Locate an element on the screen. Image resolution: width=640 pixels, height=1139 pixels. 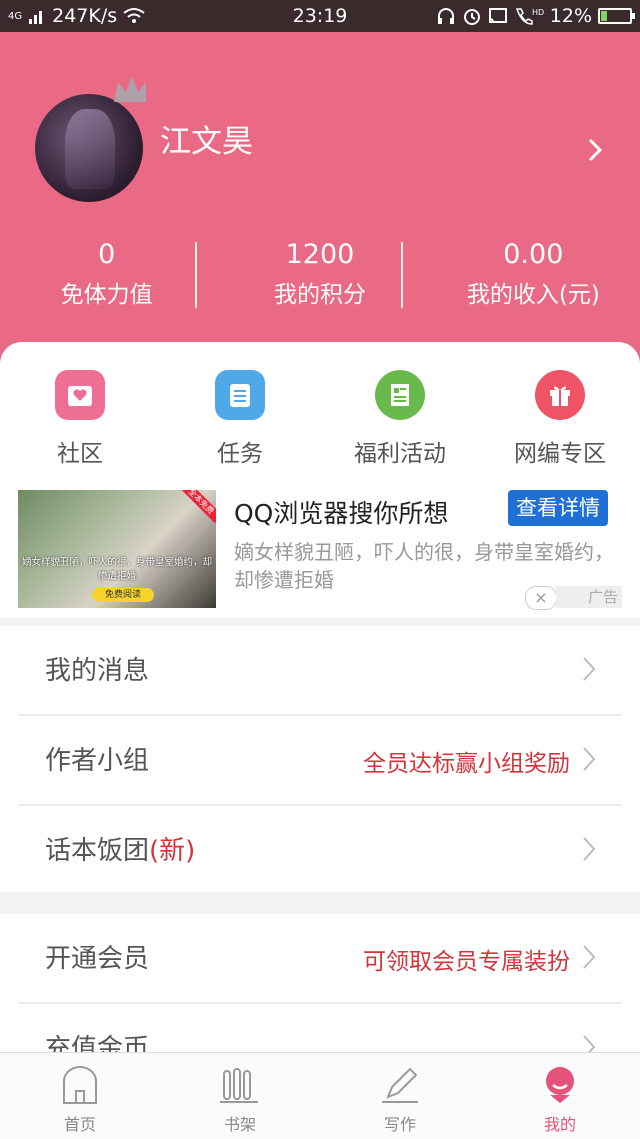
tab-label: 我的 is located at coordinates (559, 1124).